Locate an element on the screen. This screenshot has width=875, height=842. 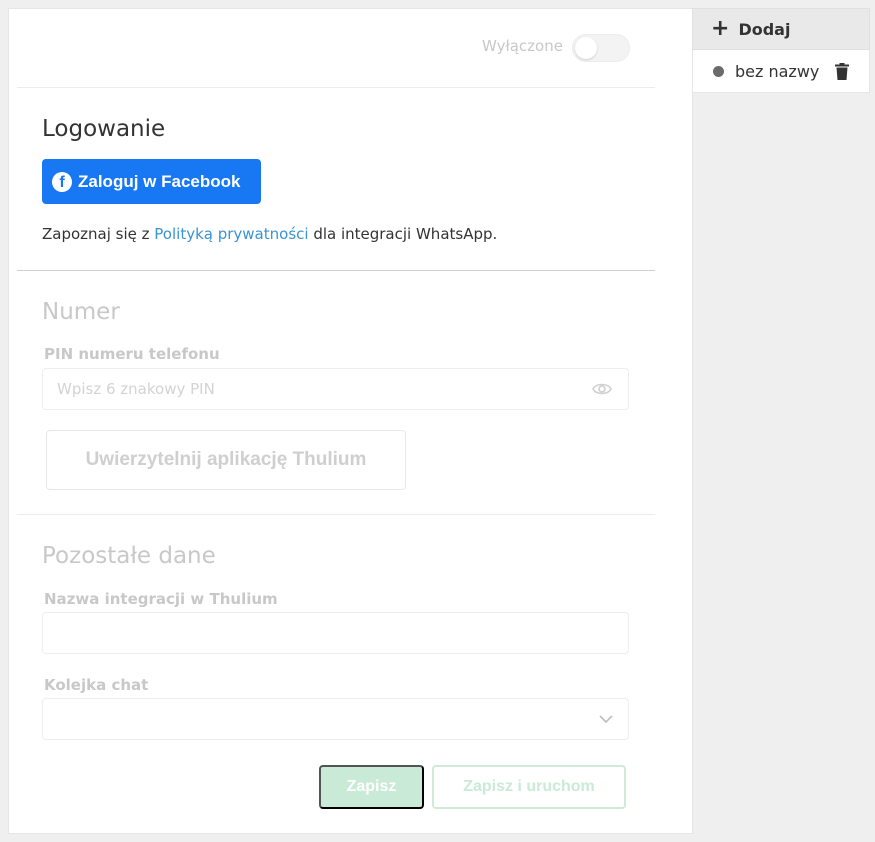
privacy-prefix: Zapoznaj się z is located at coordinates (98, 234).